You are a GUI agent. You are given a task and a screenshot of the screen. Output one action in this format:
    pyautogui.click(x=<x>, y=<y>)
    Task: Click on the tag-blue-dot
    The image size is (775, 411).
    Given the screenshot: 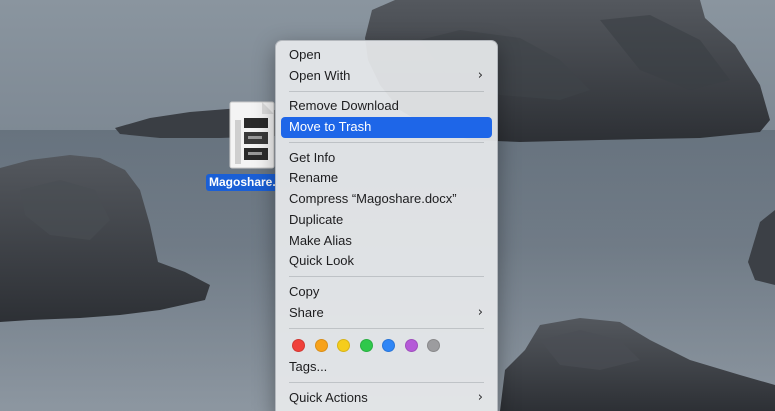 What is the action you would take?
    pyautogui.click(x=388, y=345)
    